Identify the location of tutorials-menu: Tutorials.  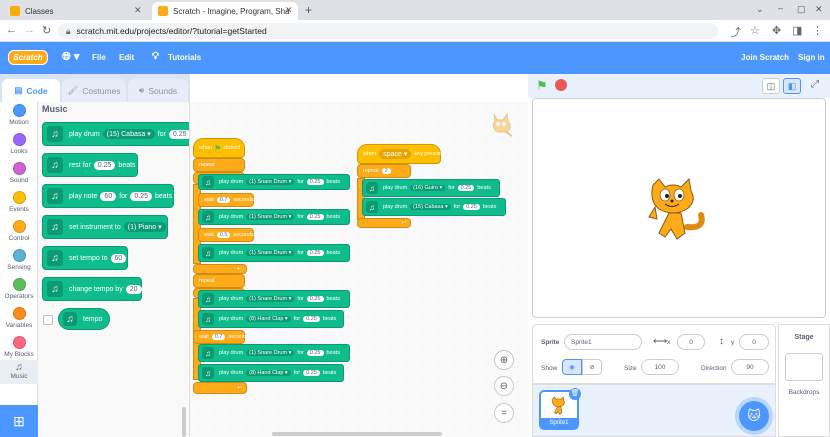
(184, 57).